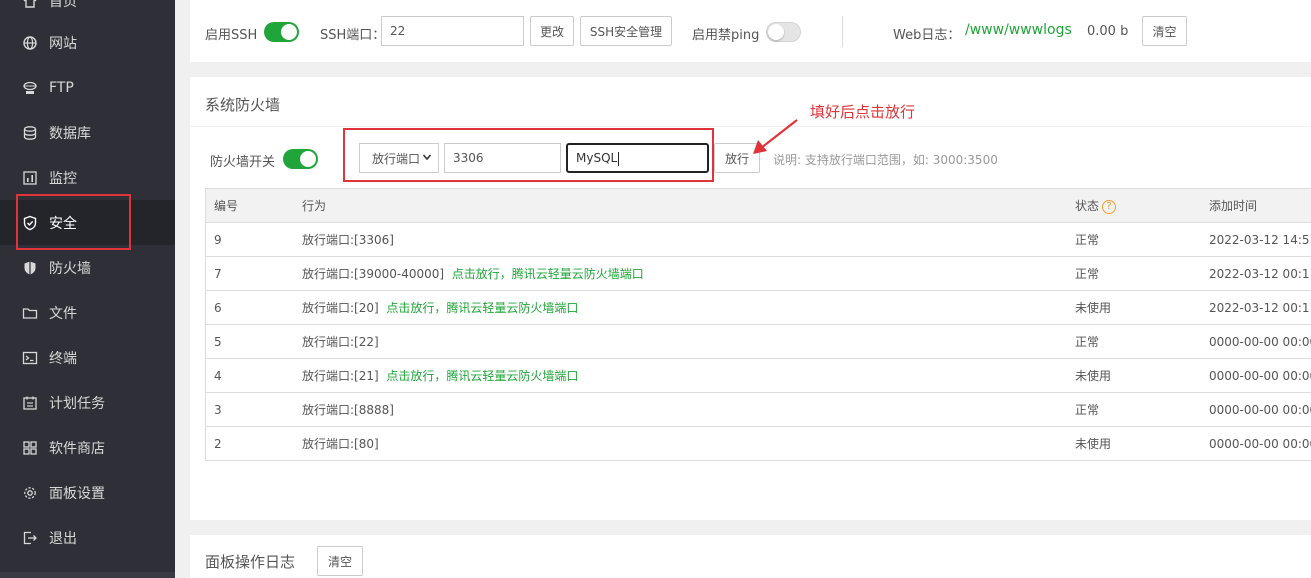  I want to click on row-action: 放行端口:[21] 点击放行，腾讯云轻量云防火墙端口, so click(440, 376).